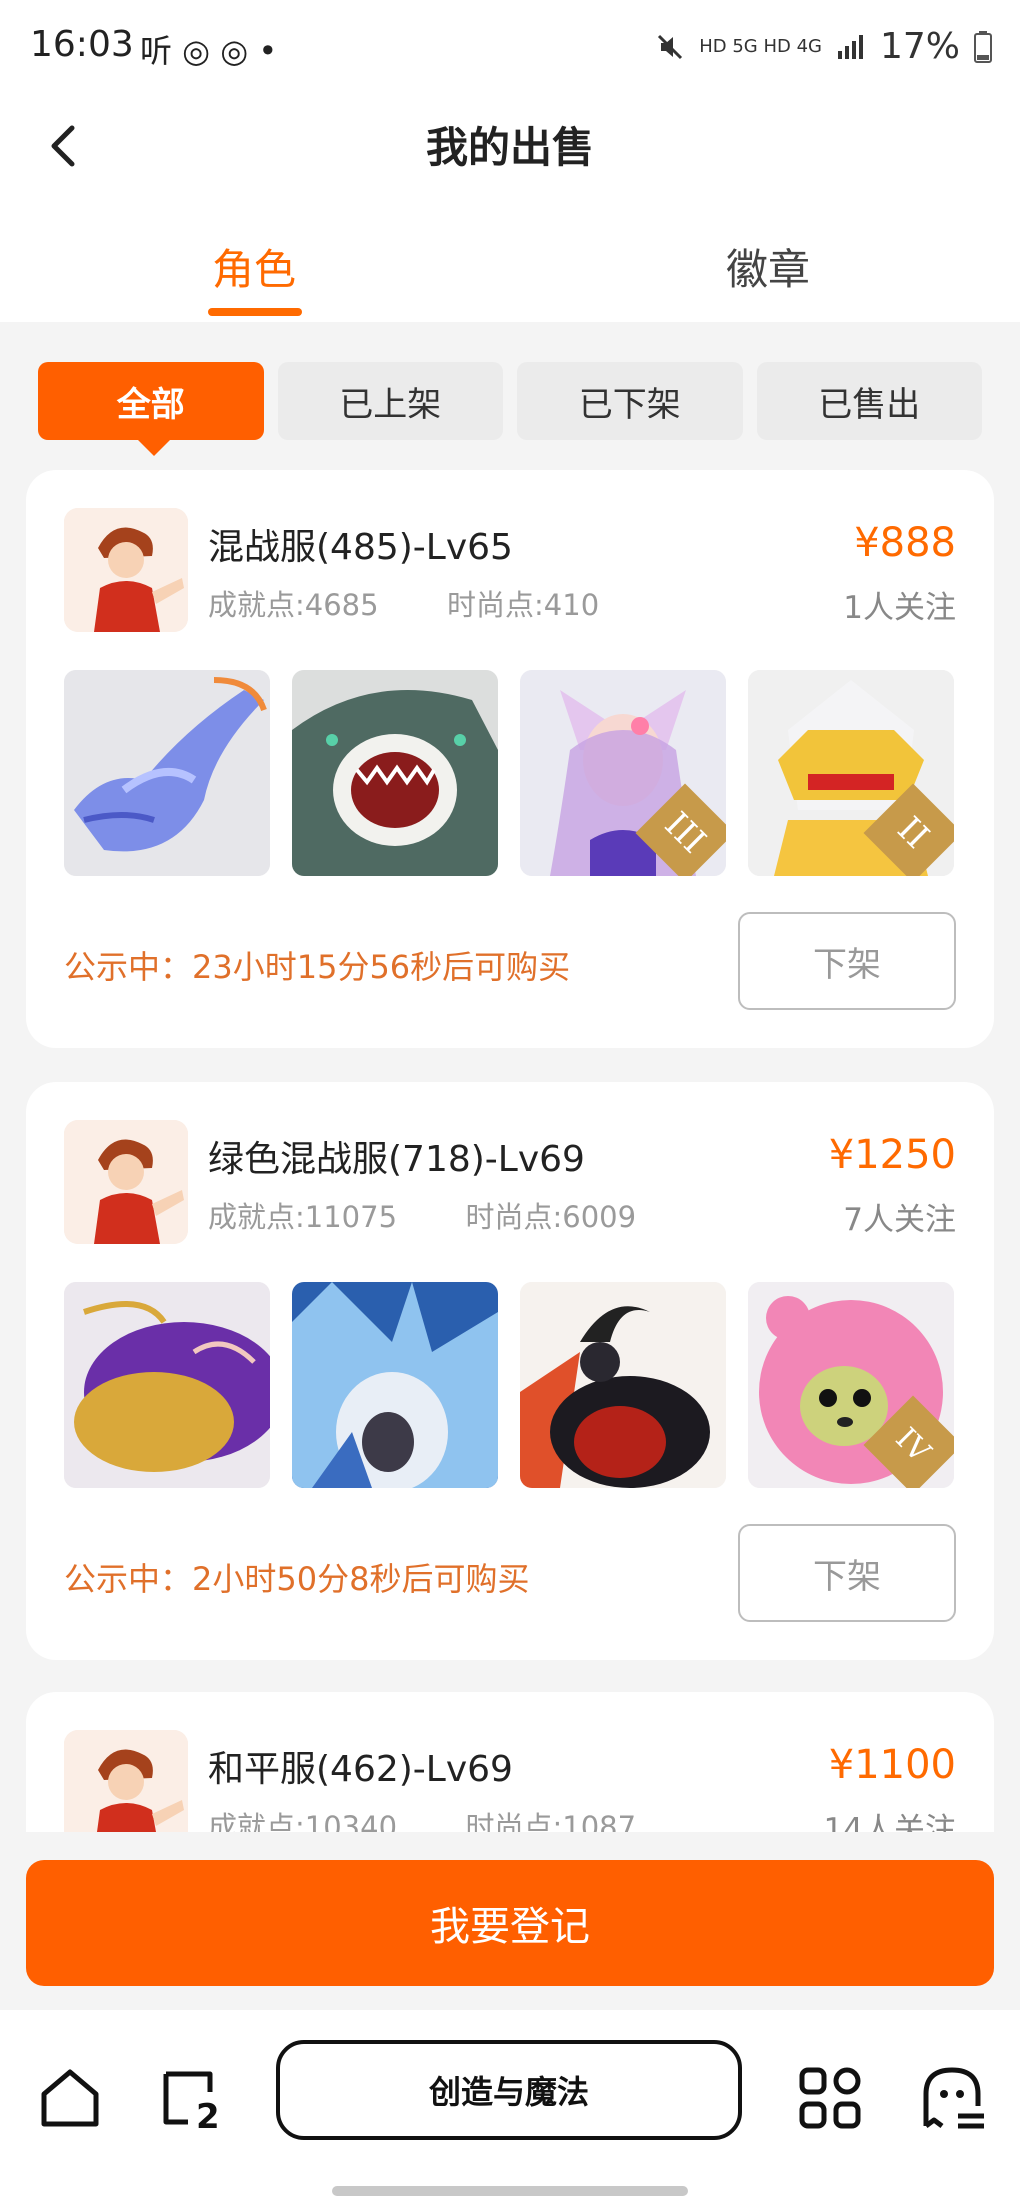  I want to click on status-time: 16:03, so click(82, 44).